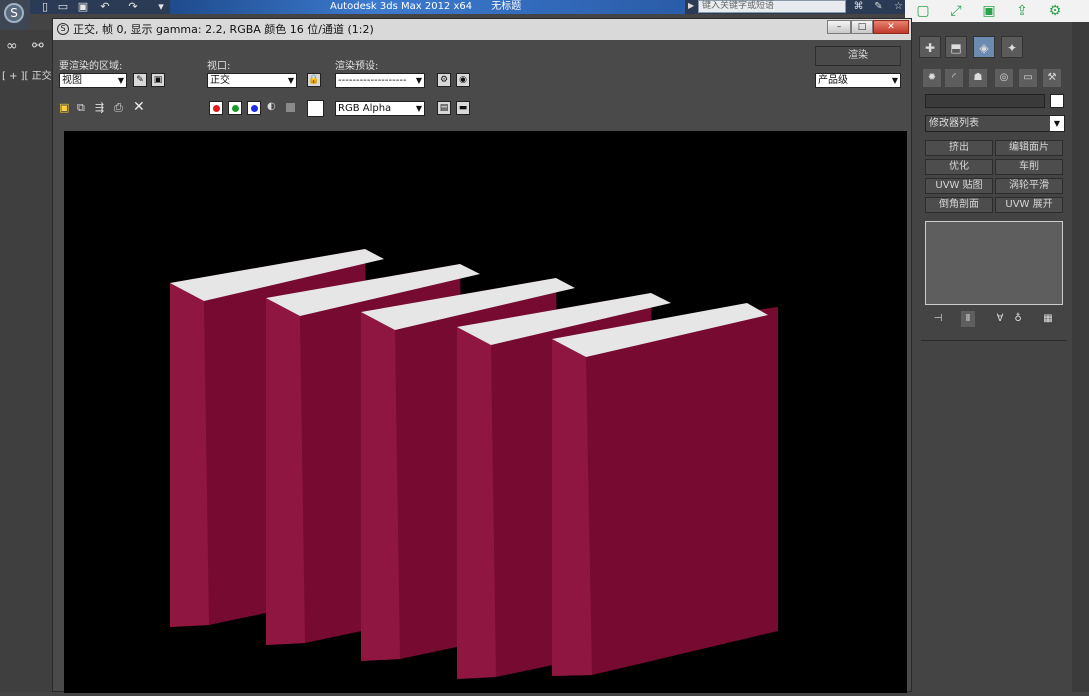  What do you see at coordinates (26, 361) in the screenshot?
I see `main-toolbar-left` at bounding box center [26, 361].